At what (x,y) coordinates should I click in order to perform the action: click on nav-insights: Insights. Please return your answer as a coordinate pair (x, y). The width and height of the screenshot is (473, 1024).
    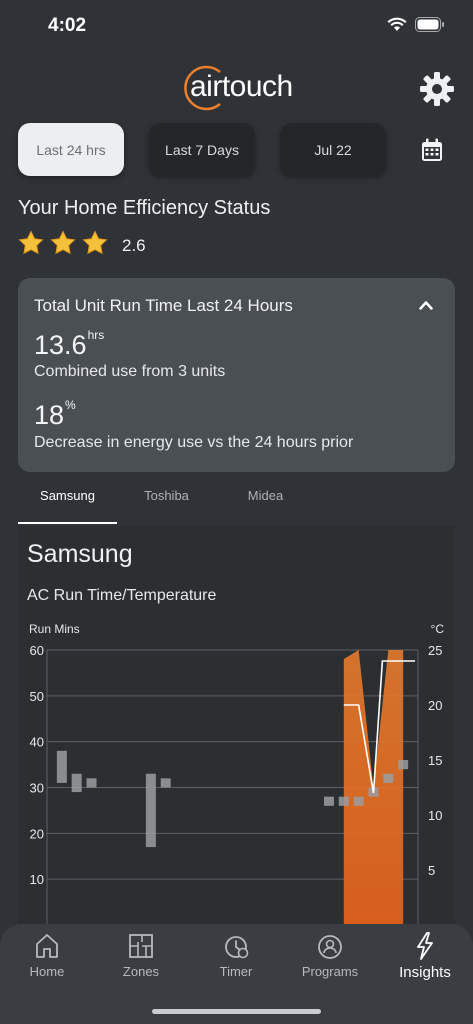
    Looking at the image, I should click on (425, 956).